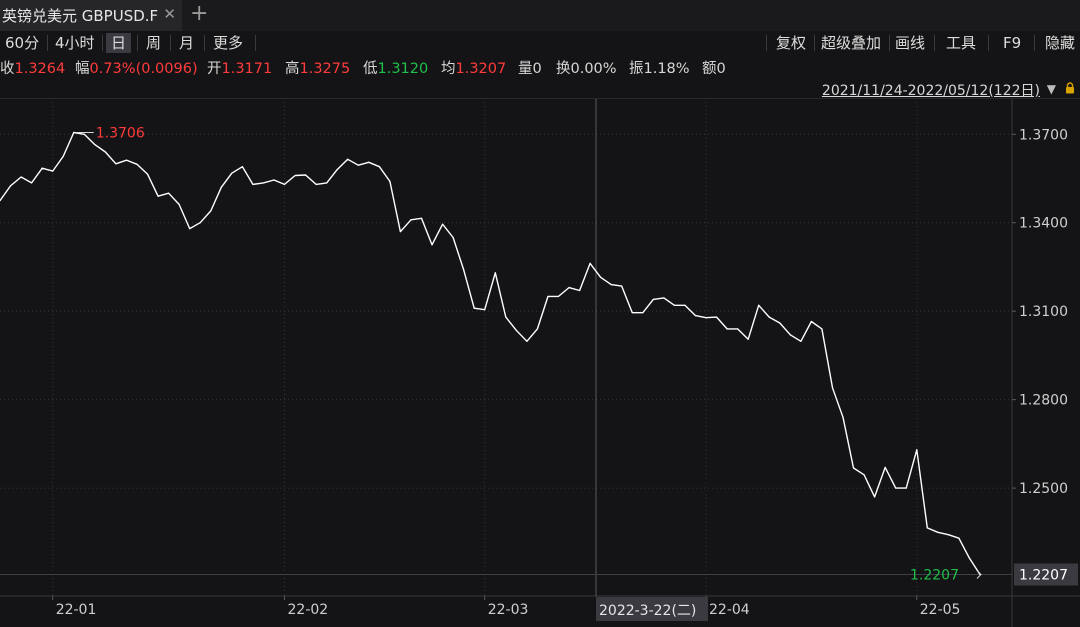 Image resolution: width=1080 pixels, height=627 pixels. Describe the element at coordinates (169, 14) in the screenshot. I see `close-icon: ✕` at that location.